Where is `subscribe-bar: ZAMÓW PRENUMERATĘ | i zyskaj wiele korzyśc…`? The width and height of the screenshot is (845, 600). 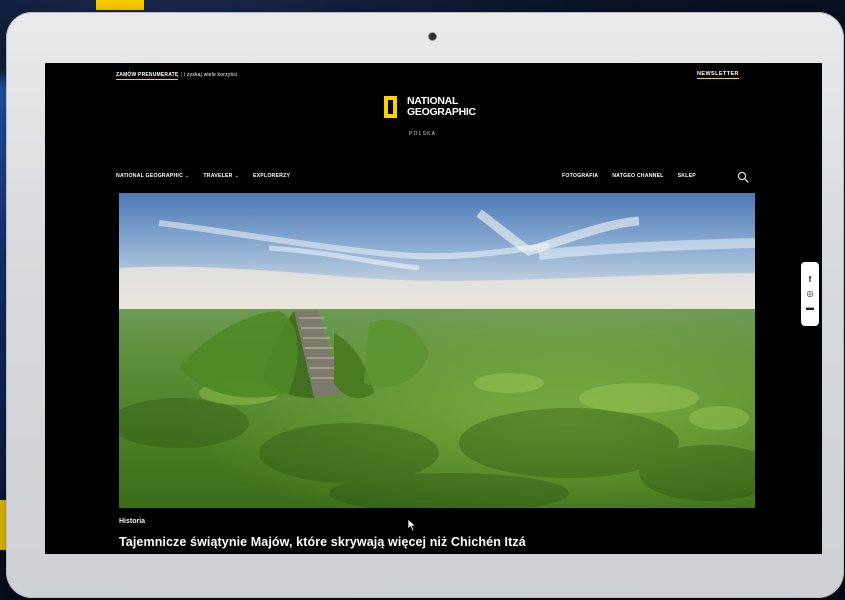
subscribe-bar: ZAMÓW PRENUMERATĘ | i zyskaj wiele korzyśc… is located at coordinates (177, 76).